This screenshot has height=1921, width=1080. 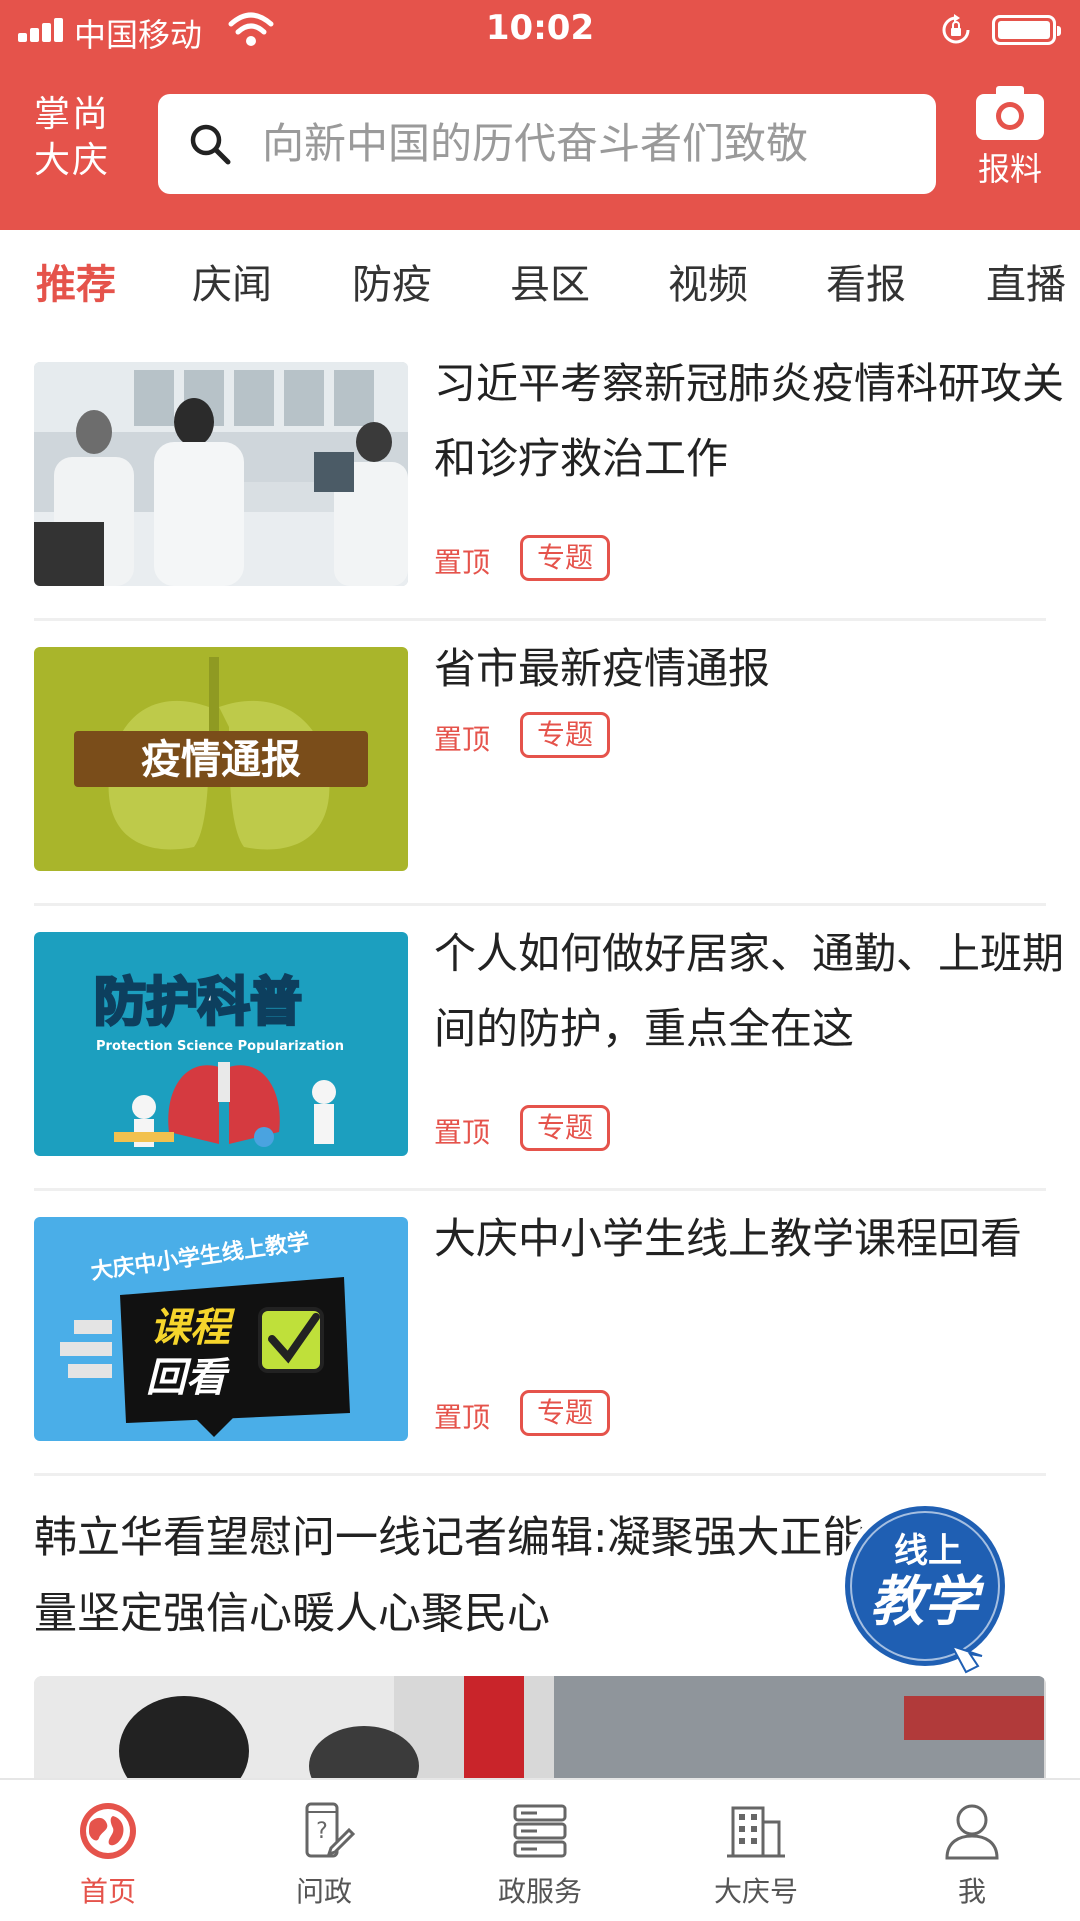 What do you see at coordinates (1010, 113) in the screenshot?
I see `camera-icon` at bounding box center [1010, 113].